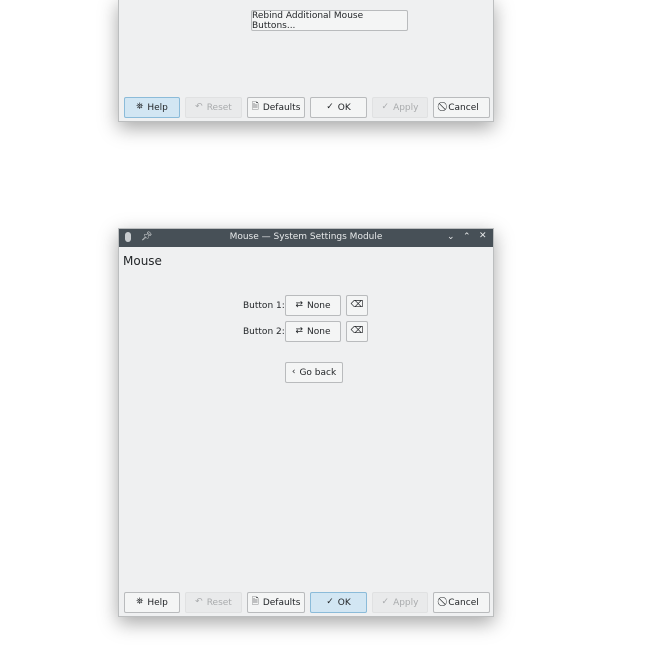 This screenshot has width=650, height=655. Describe the element at coordinates (264, 306) in the screenshot. I see `button-1-label: Button 1:` at that location.